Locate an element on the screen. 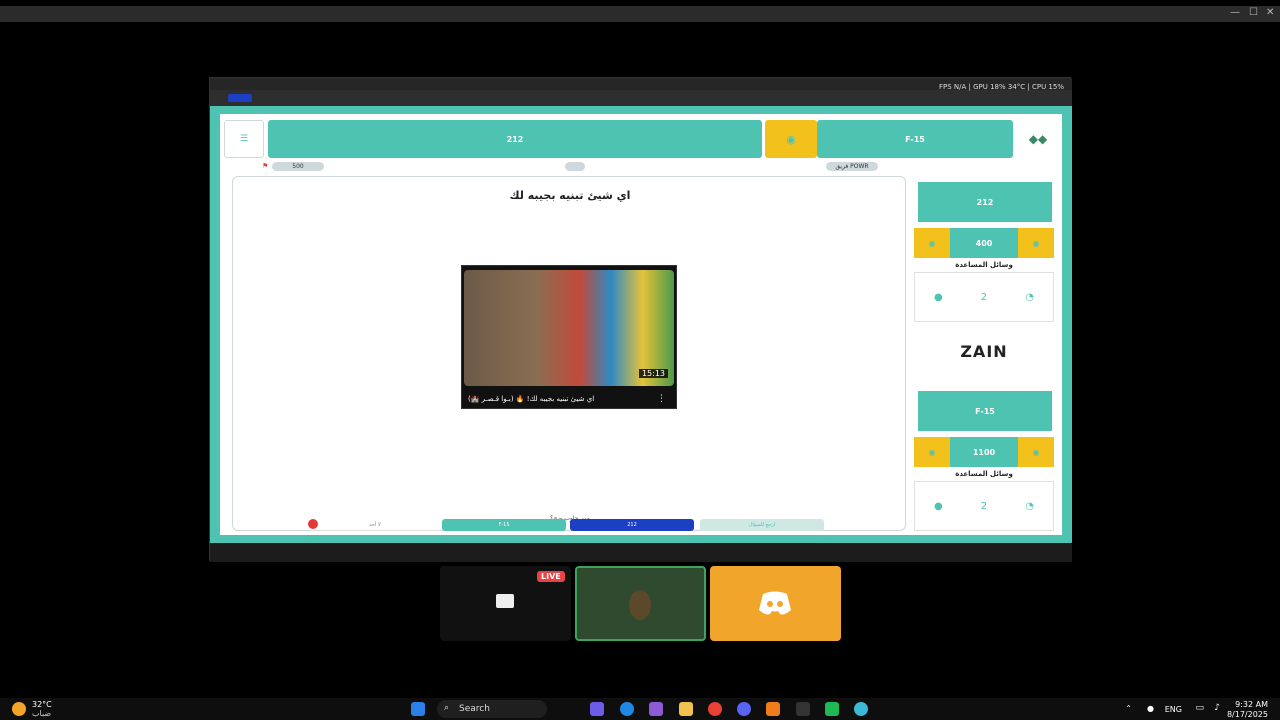  points-pill: 500 is located at coordinates (298, 166).